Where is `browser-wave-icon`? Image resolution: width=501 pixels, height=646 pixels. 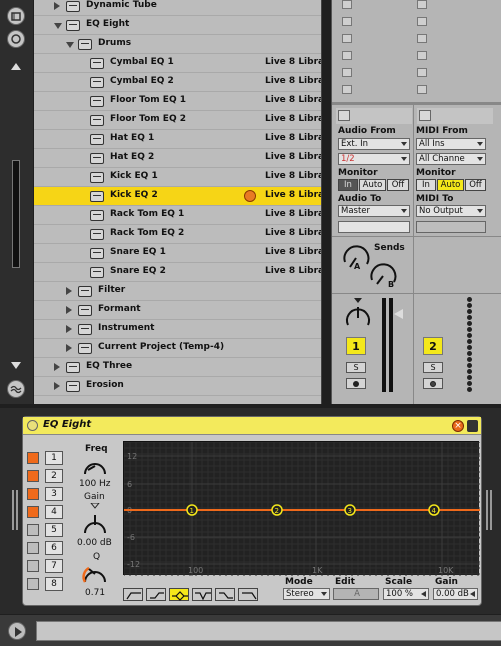
browser-wave-icon is located at coordinates (16, 389).